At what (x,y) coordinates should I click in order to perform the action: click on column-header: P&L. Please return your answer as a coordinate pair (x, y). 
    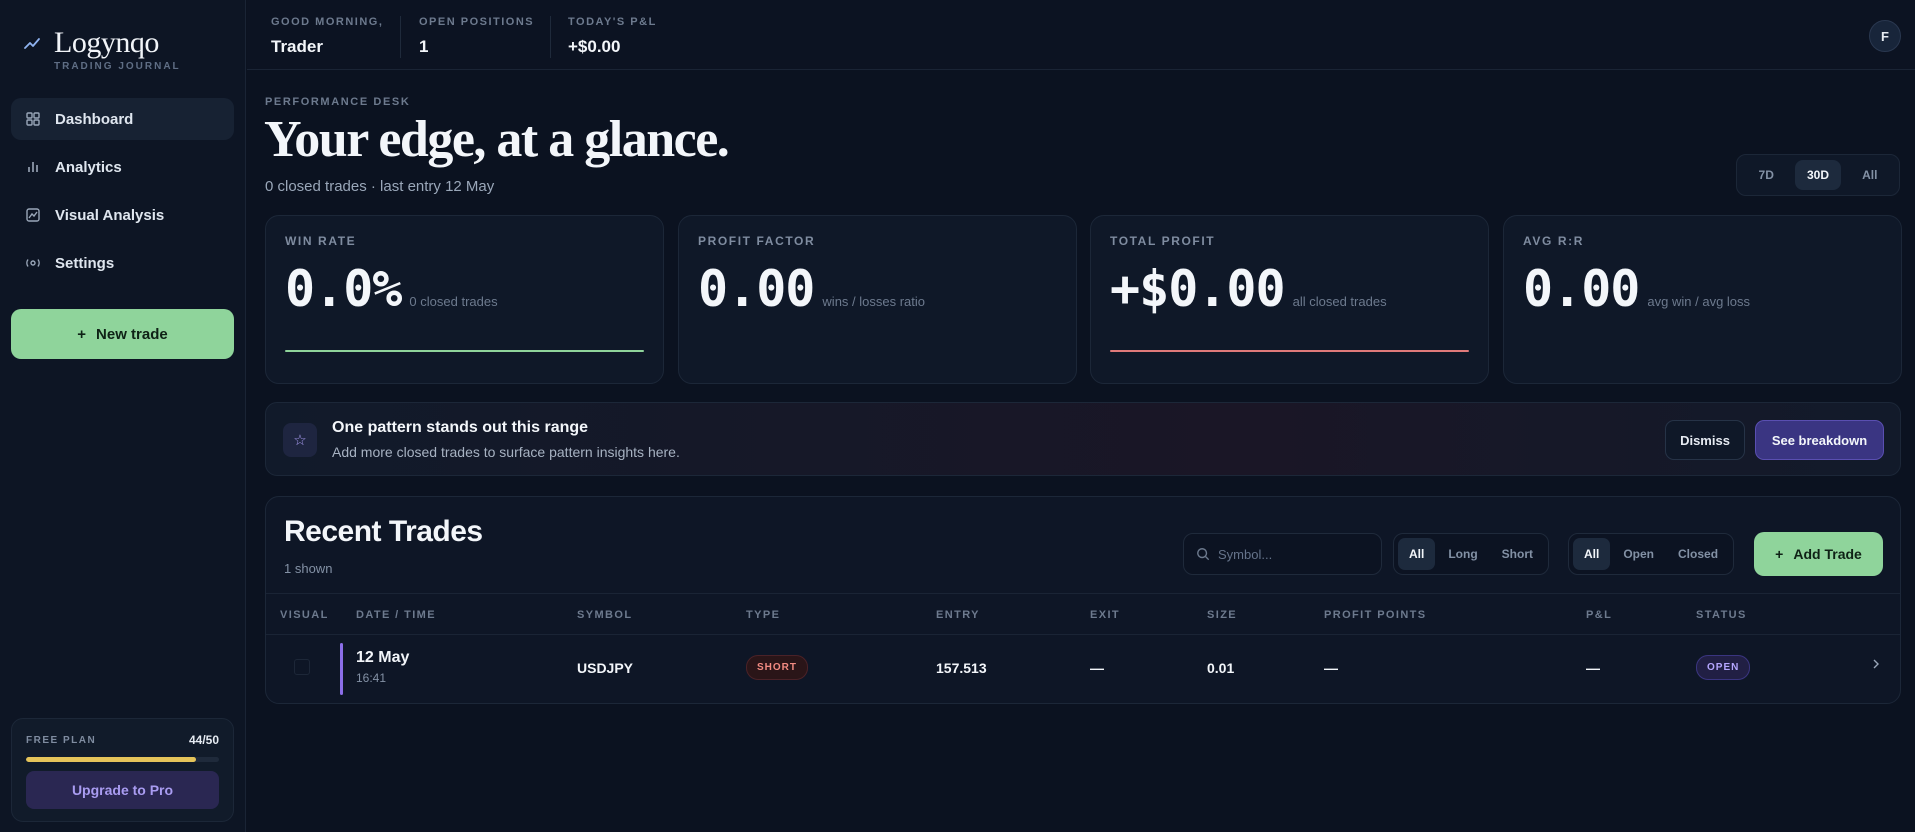
    Looking at the image, I should click on (1599, 615).